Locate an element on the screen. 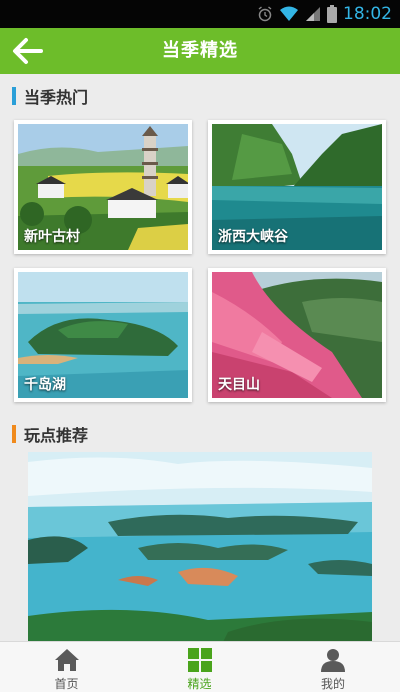 This screenshot has width=400, height=692. card-zhexi-canyon: 浙西大峡谷 is located at coordinates (297, 187).